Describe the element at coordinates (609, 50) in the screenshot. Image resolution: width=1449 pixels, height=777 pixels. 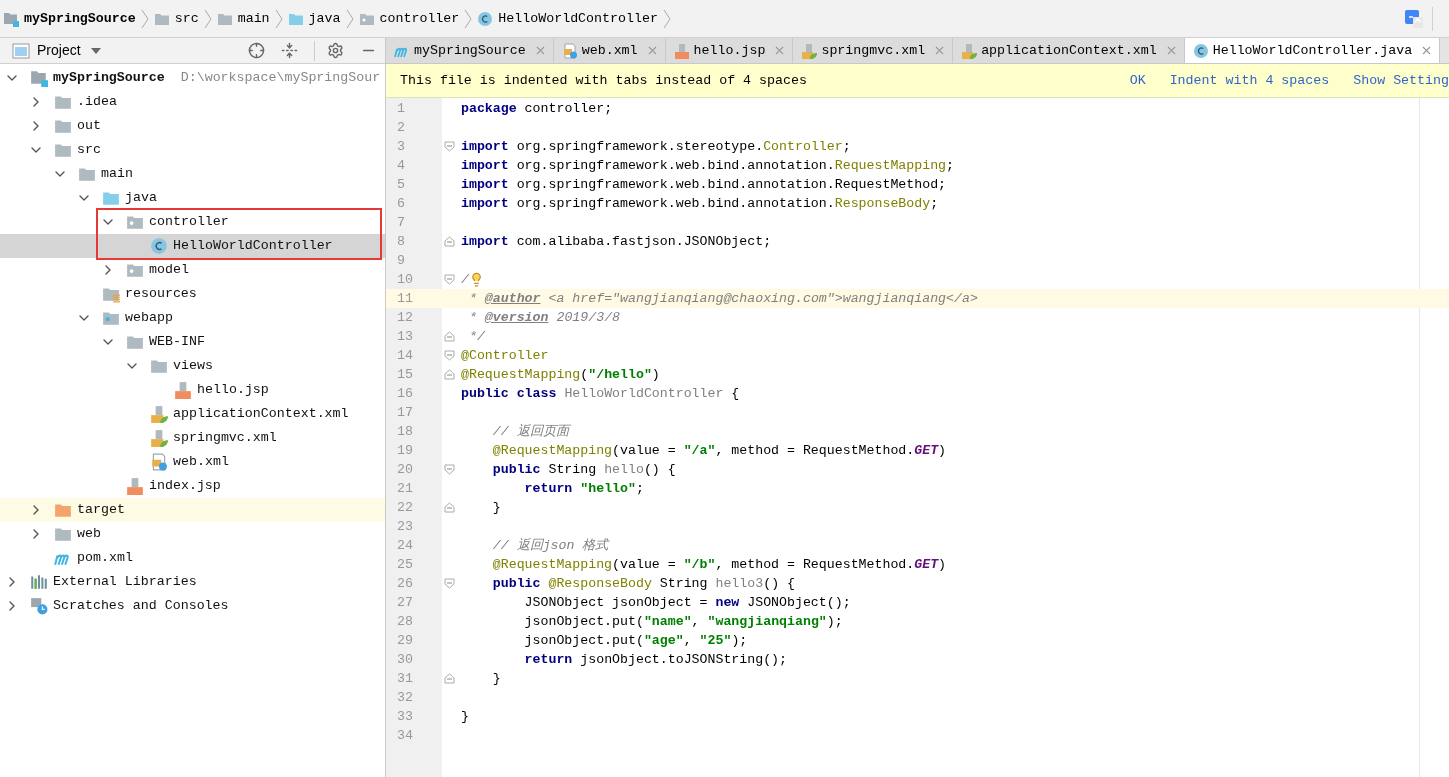
I see `editor-tab: web.xml` at that location.